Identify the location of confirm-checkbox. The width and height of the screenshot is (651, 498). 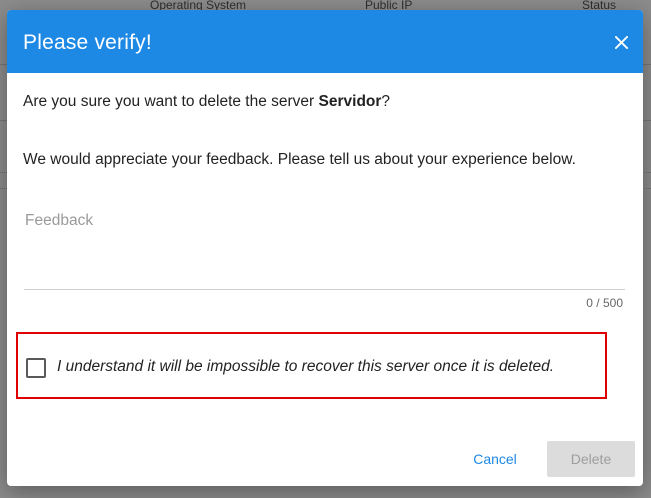
(36, 368).